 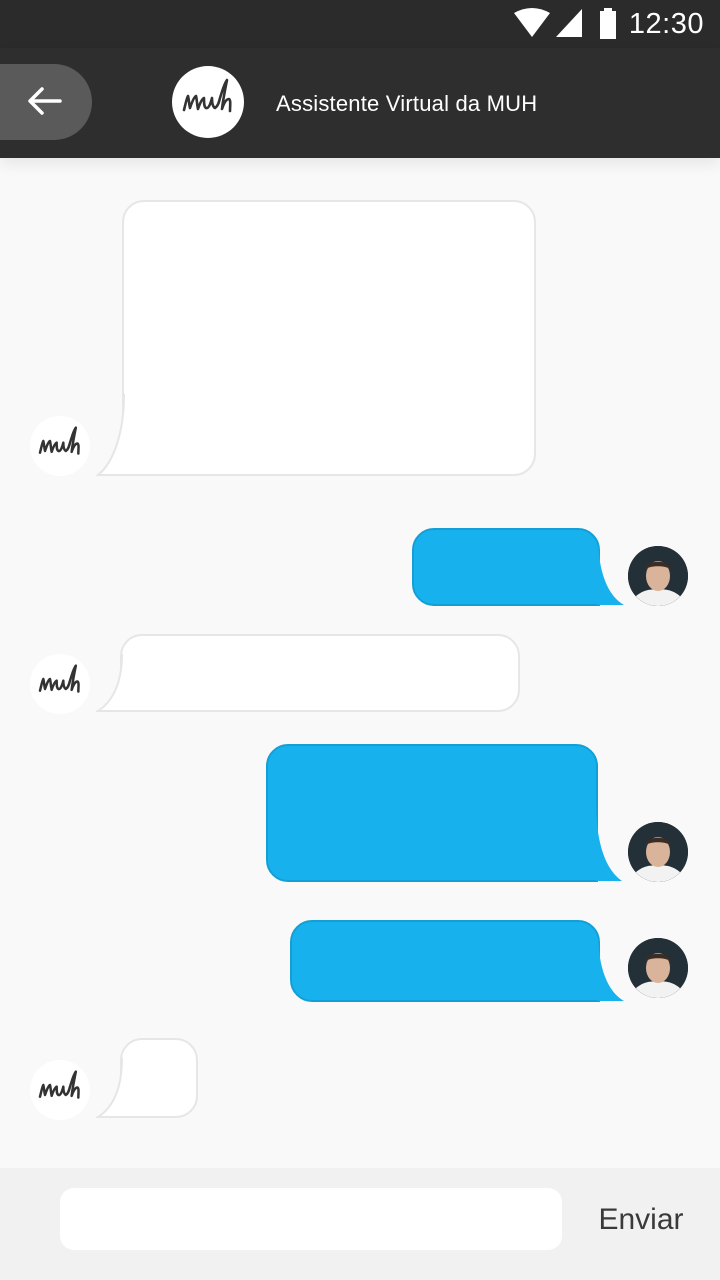 What do you see at coordinates (360, 24) in the screenshot?
I see `status-bar: 12:30` at bounding box center [360, 24].